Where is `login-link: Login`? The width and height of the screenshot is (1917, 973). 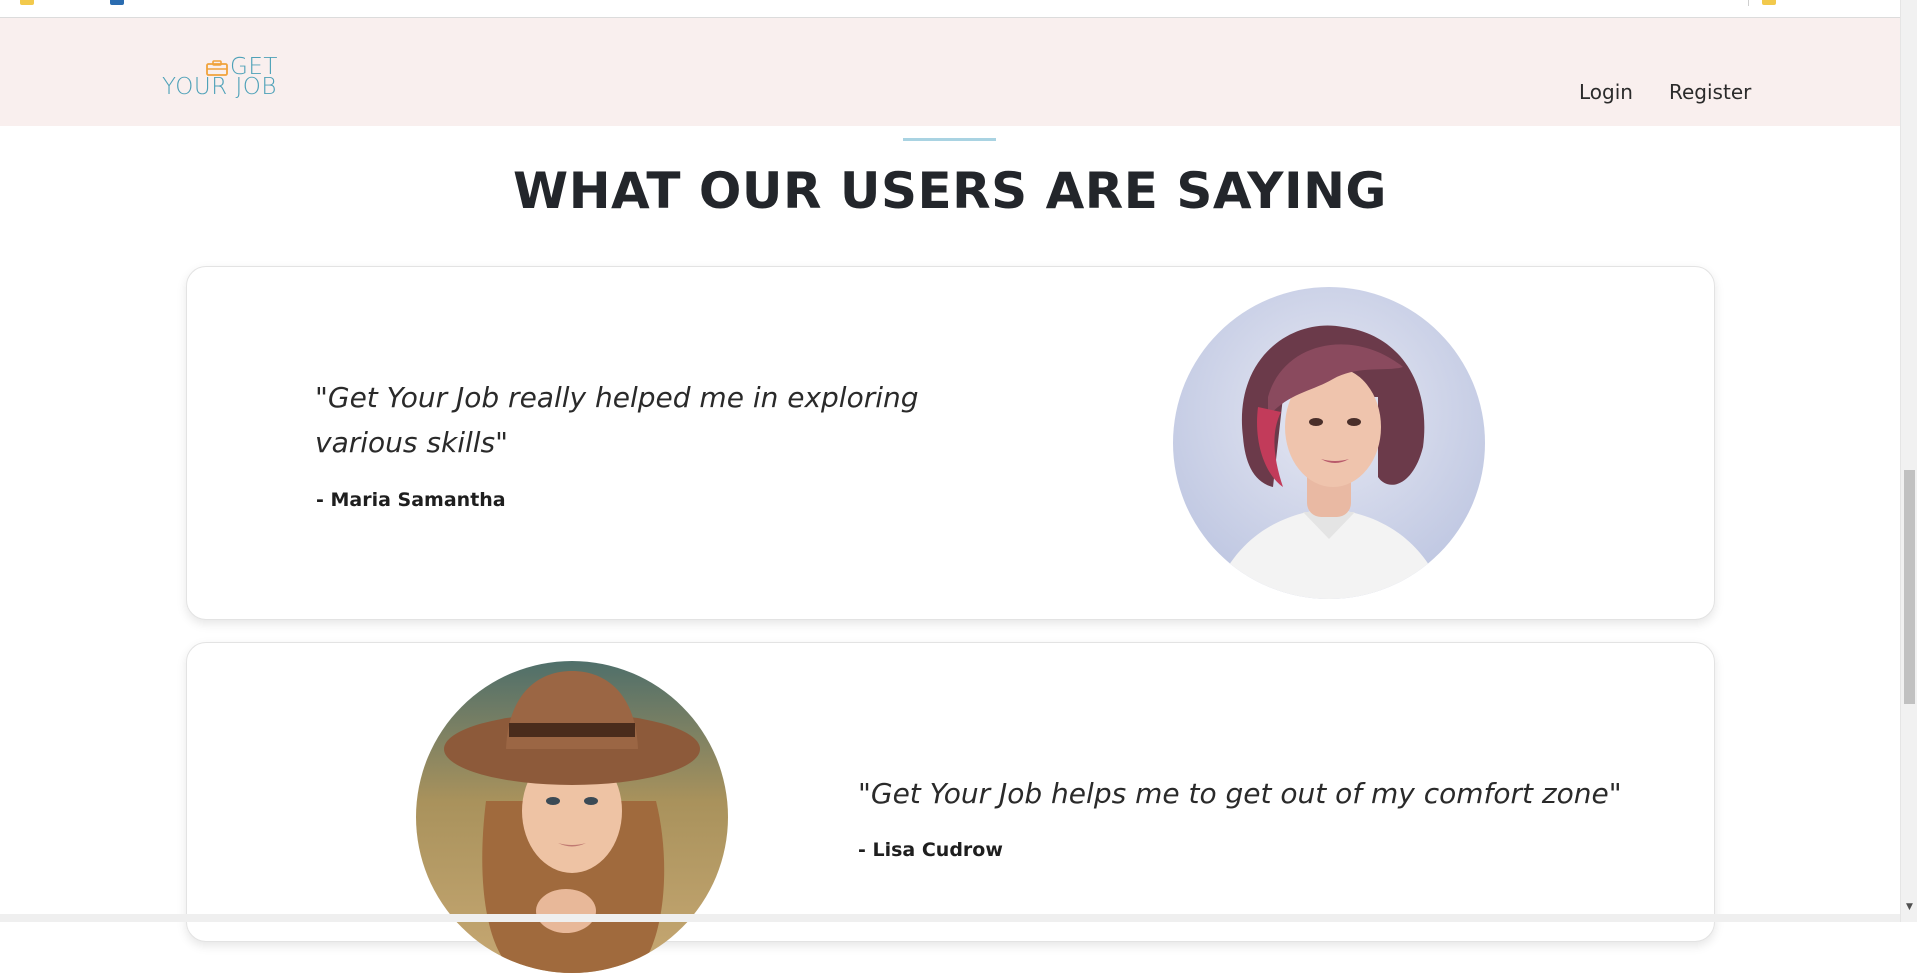
login-link: Login is located at coordinates (1606, 92).